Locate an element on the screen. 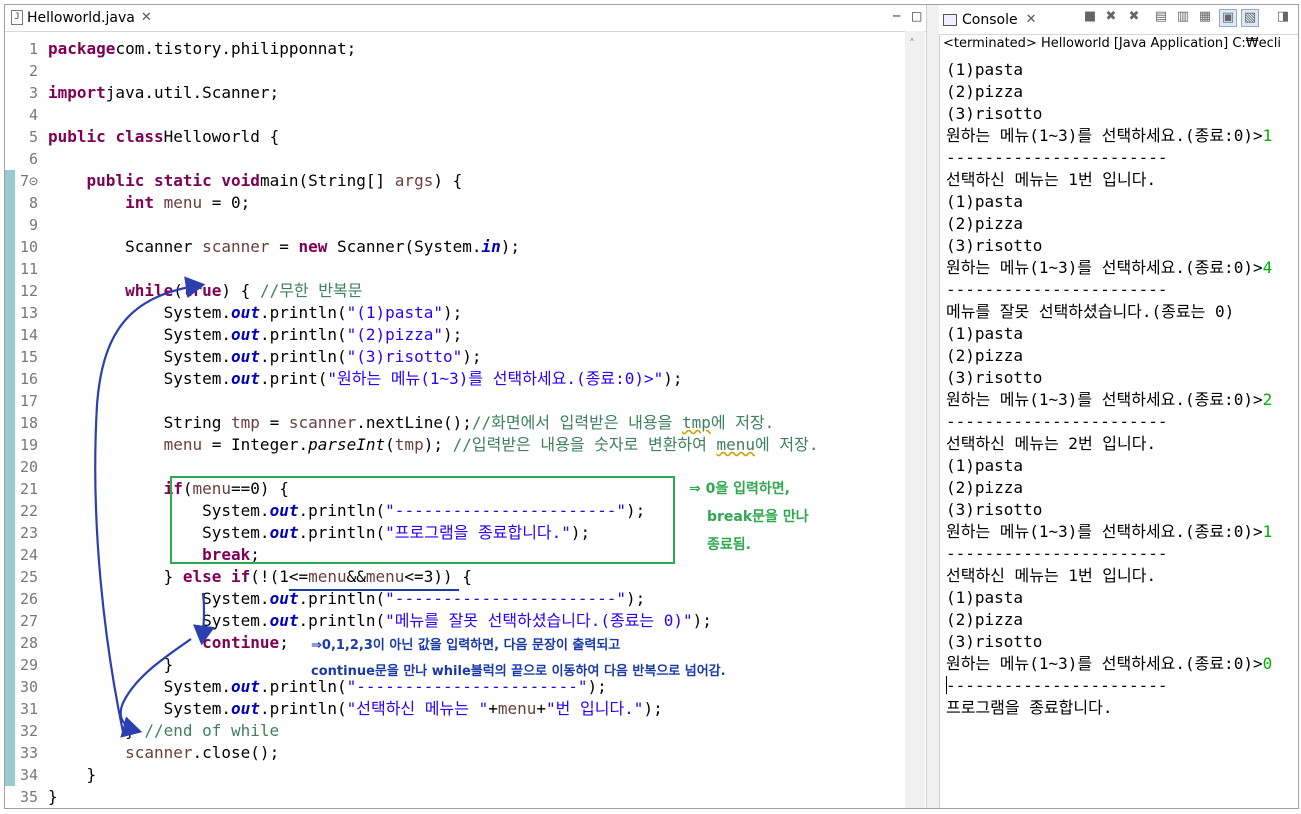 The height and width of the screenshot is (814, 1301). close-console-icon: ✕ is located at coordinates (1031, 19).